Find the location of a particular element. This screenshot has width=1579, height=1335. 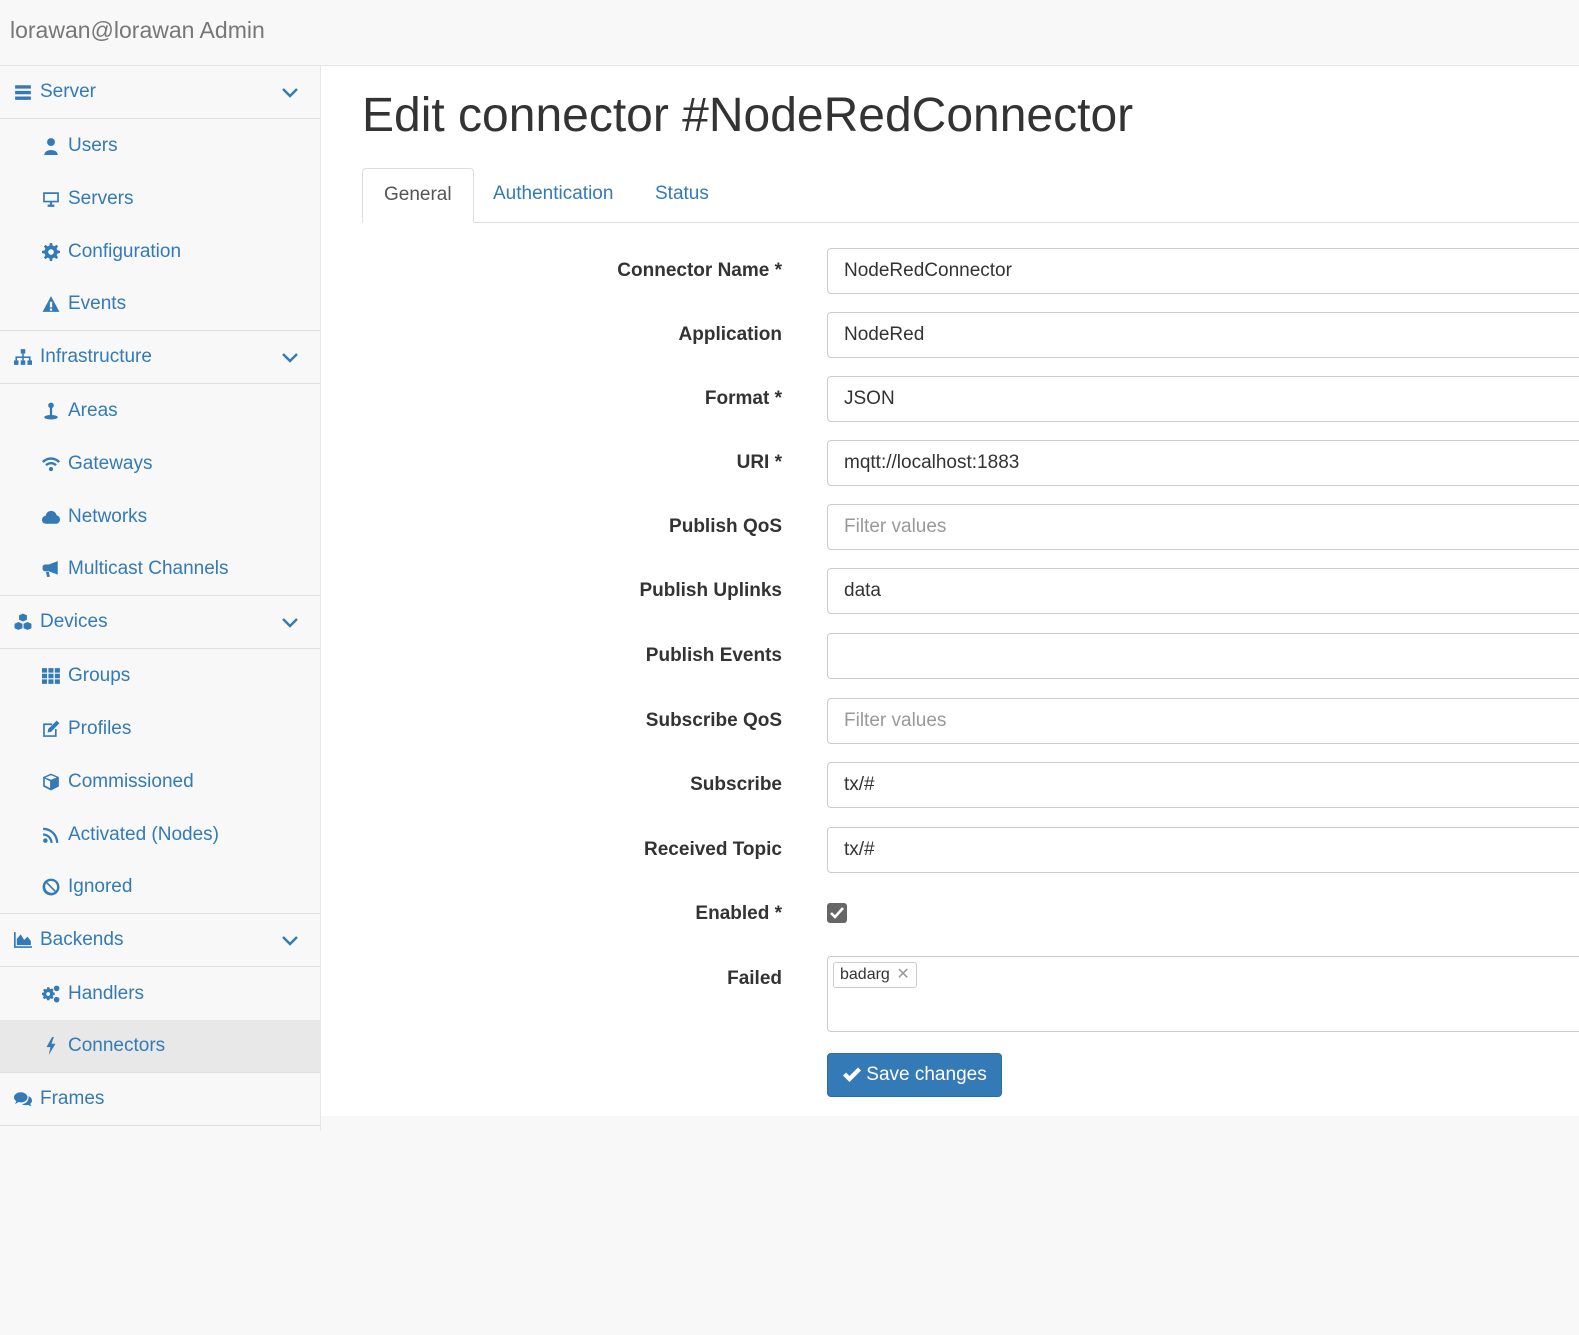

form-row-subscribe-qos: Subscribe QoS Filter values is located at coordinates (950, 721).